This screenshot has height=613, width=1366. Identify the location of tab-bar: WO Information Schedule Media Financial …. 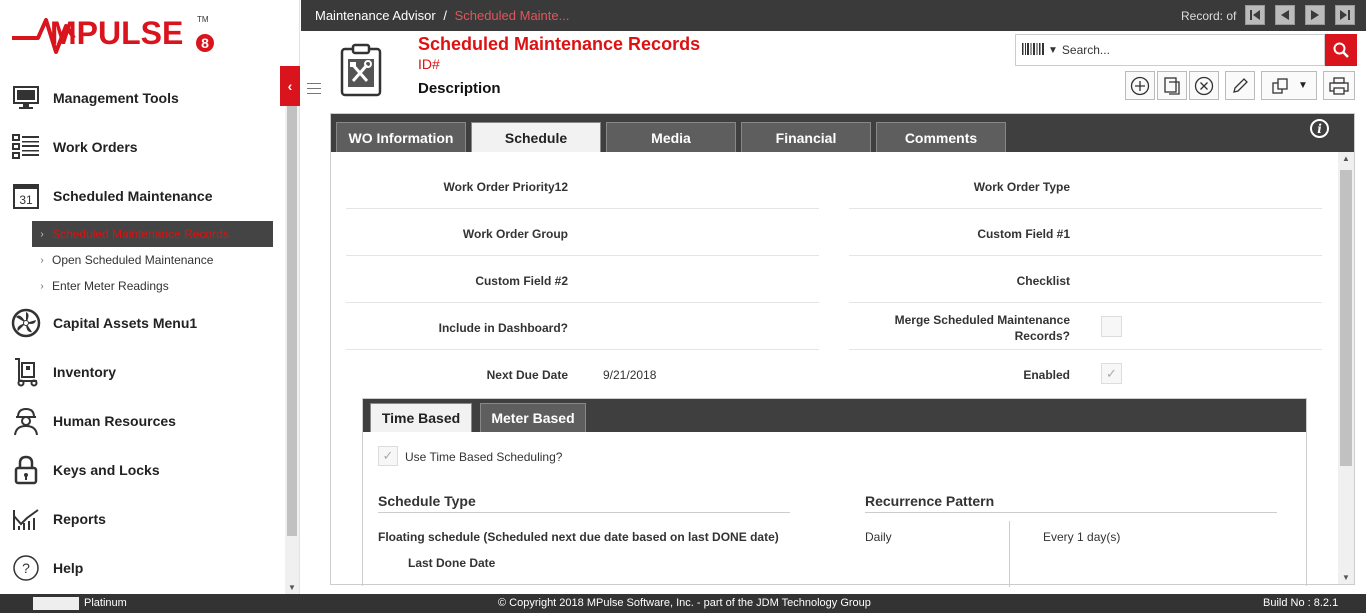
(842, 133).